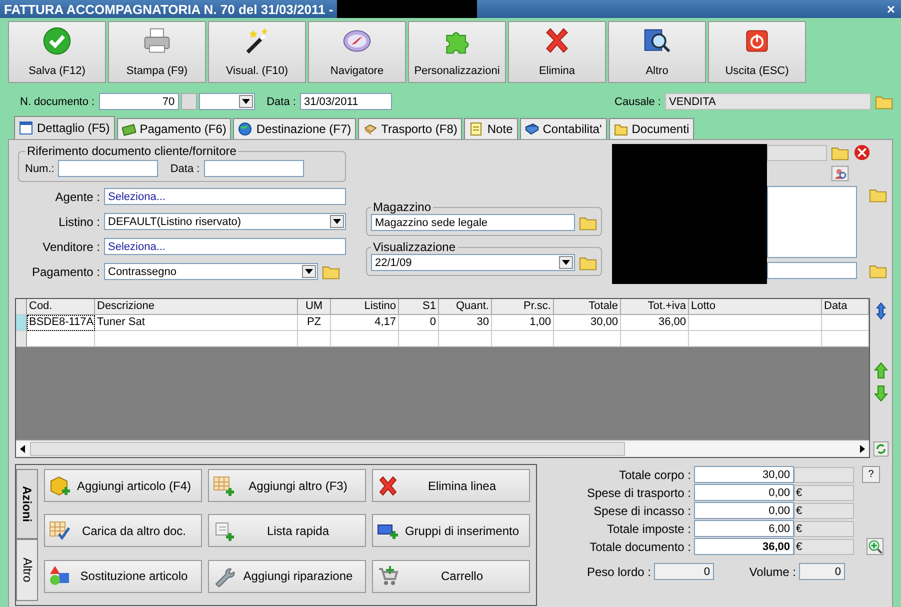 The image size is (901, 607). I want to click on group-title: Visualizzazione, so click(414, 247).